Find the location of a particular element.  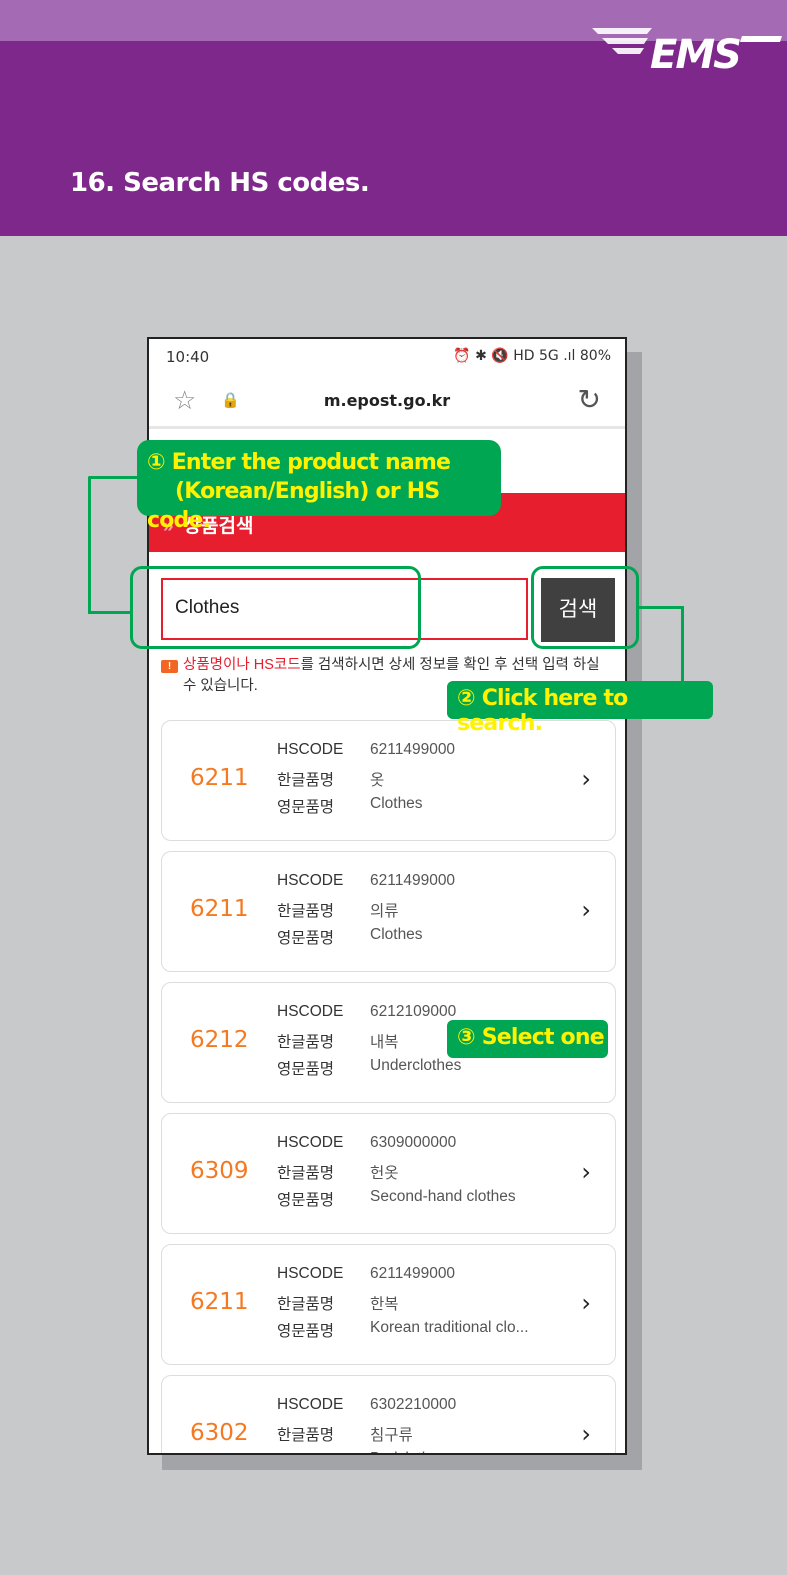

hscode-value: 6309000000 is located at coordinates (413, 1142).